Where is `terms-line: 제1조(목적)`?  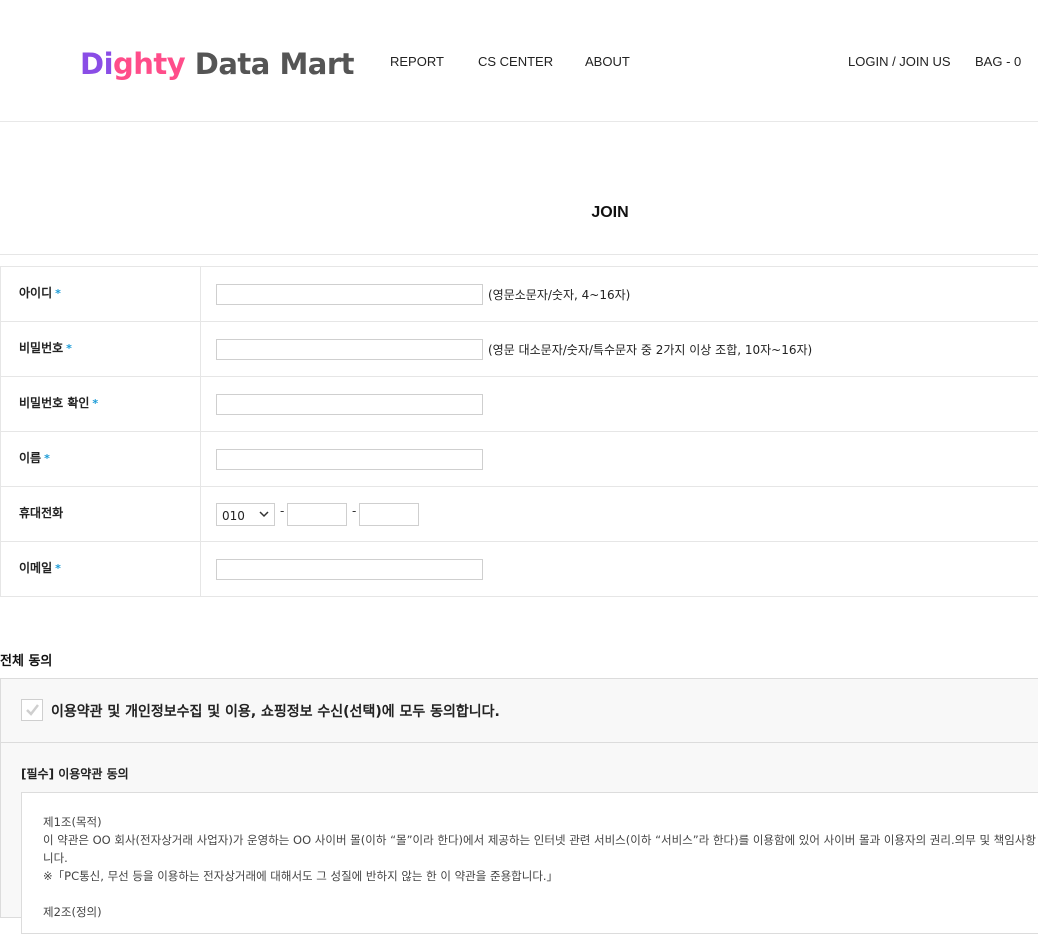 terms-line: 제1조(목적) is located at coordinates (72, 822).